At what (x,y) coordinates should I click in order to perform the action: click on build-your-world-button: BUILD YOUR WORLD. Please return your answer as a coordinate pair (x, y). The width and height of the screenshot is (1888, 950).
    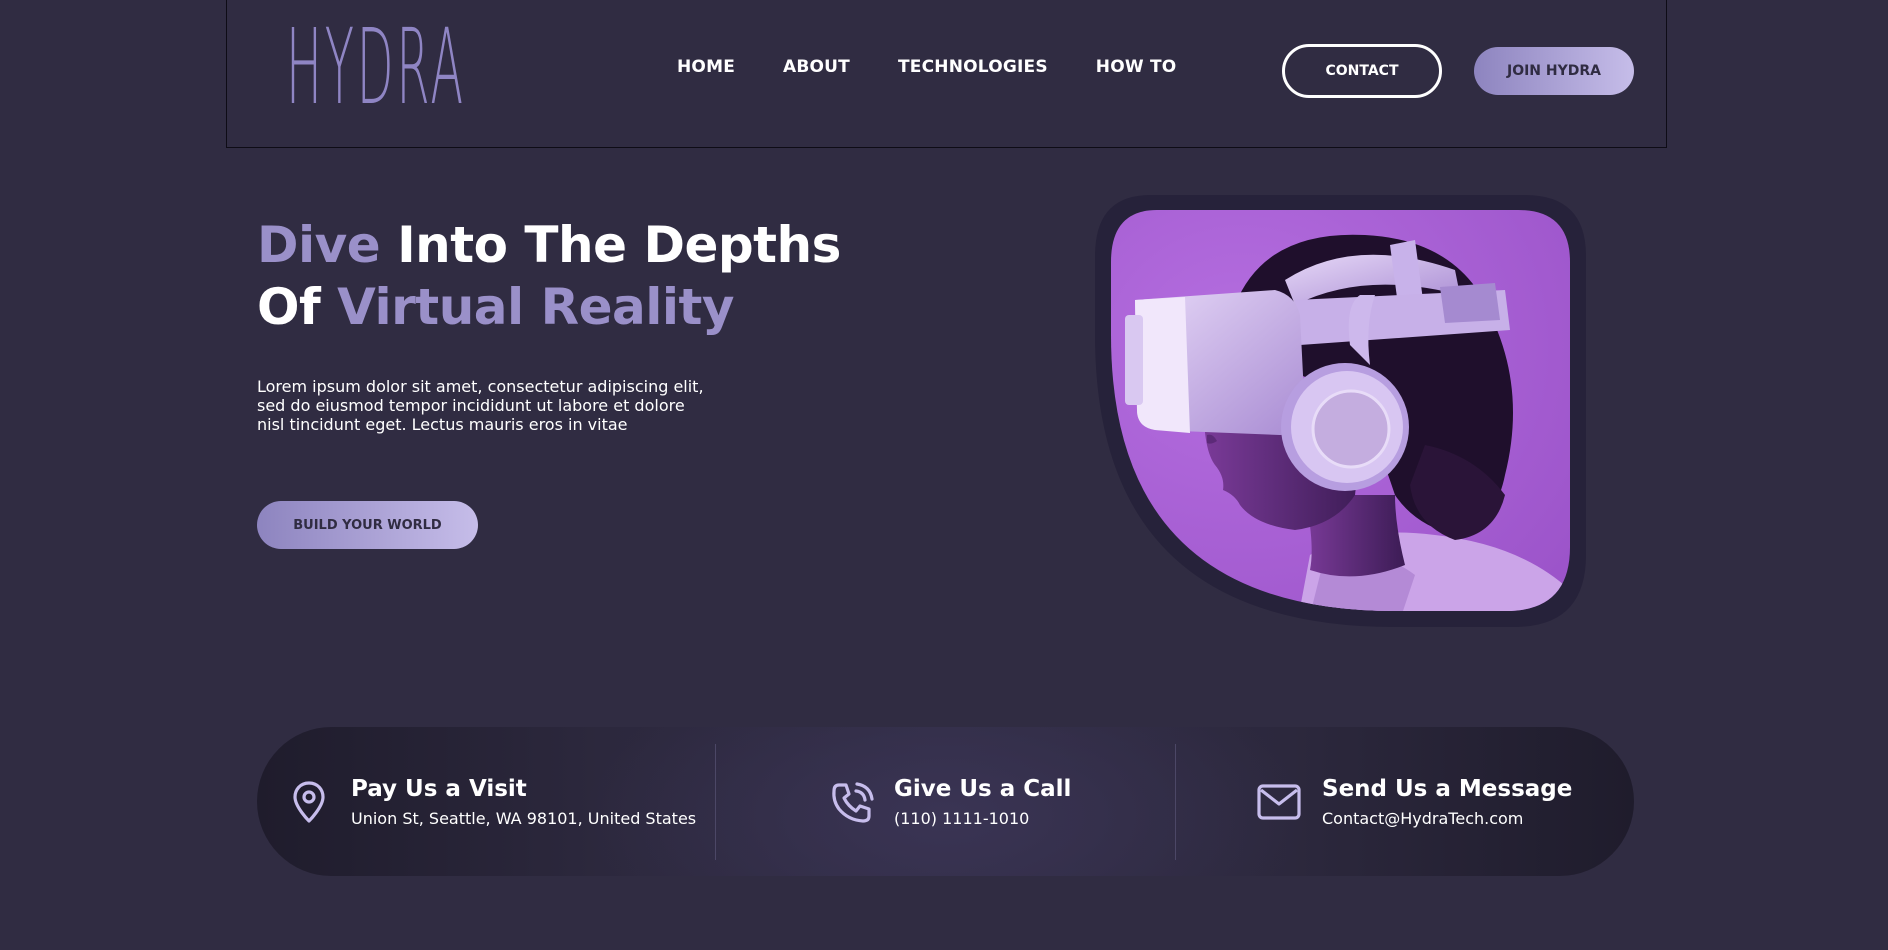
    Looking at the image, I should click on (367, 525).